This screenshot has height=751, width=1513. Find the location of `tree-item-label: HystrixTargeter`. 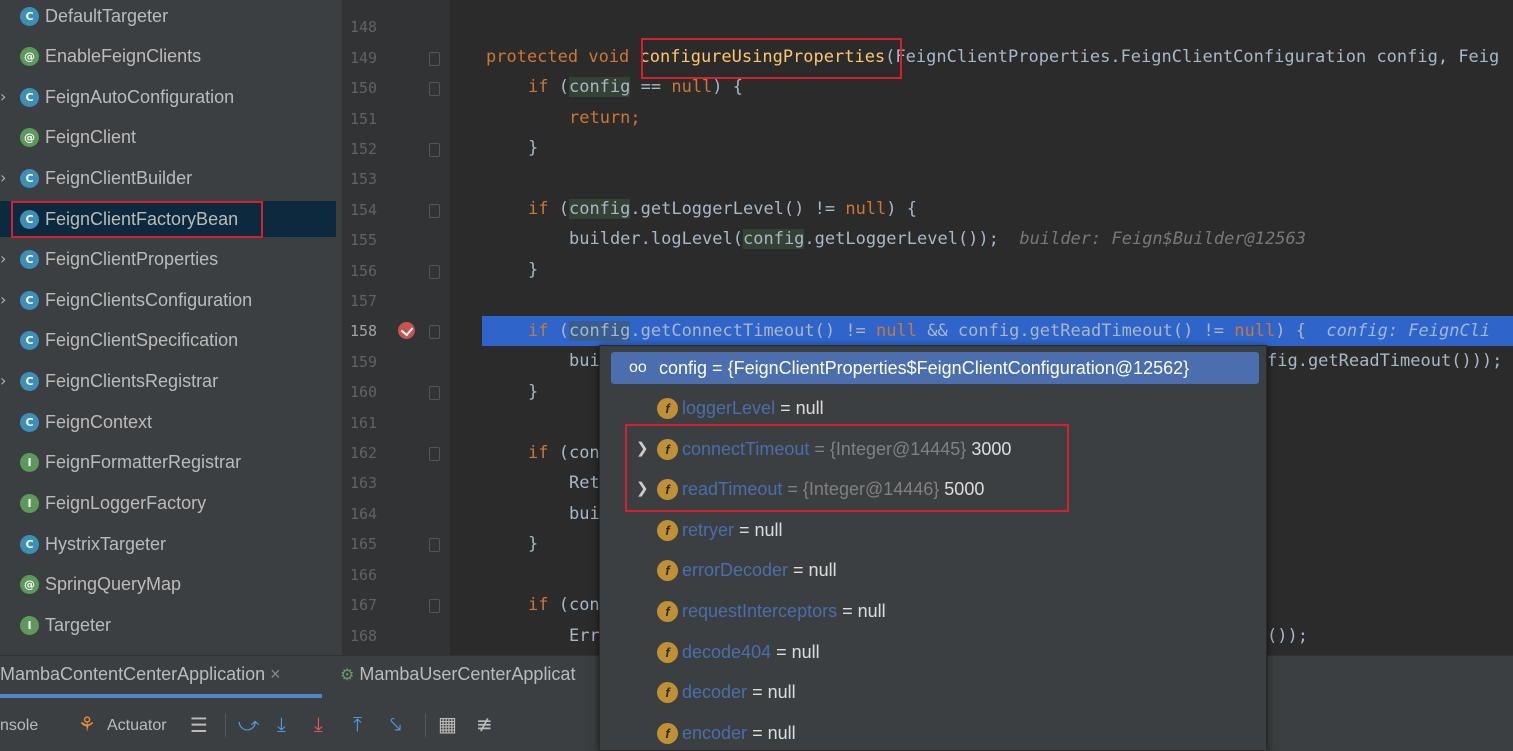

tree-item-label: HystrixTargeter is located at coordinates (106, 543).